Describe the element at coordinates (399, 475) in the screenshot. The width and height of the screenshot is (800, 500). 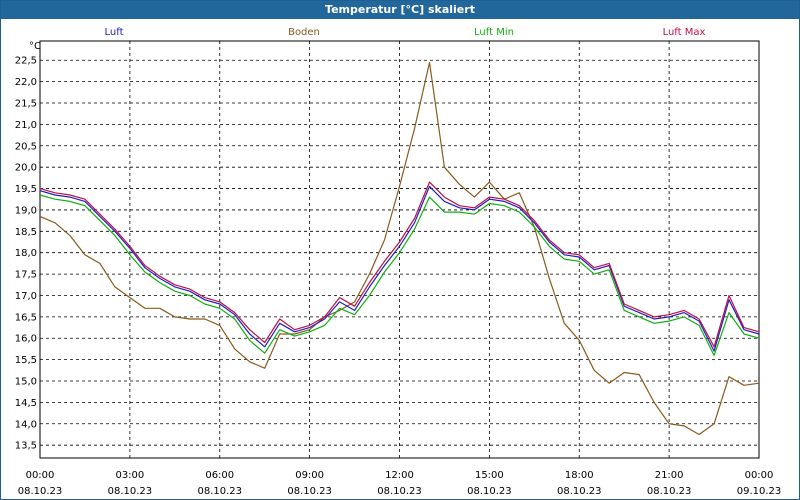
I see `x-tick-time: 12:00` at that location.